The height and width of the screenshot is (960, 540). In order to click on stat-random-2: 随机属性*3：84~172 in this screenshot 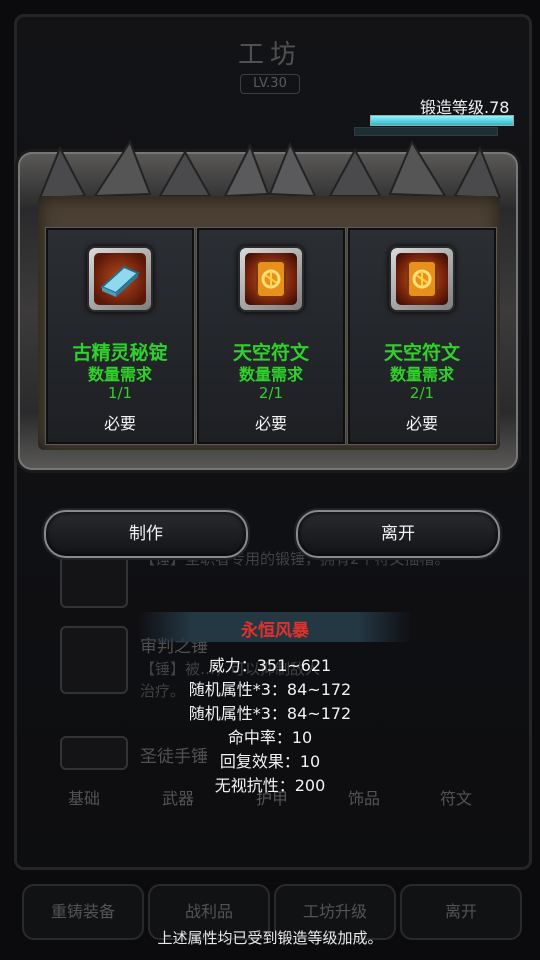, I will do `click(270, 713)`.